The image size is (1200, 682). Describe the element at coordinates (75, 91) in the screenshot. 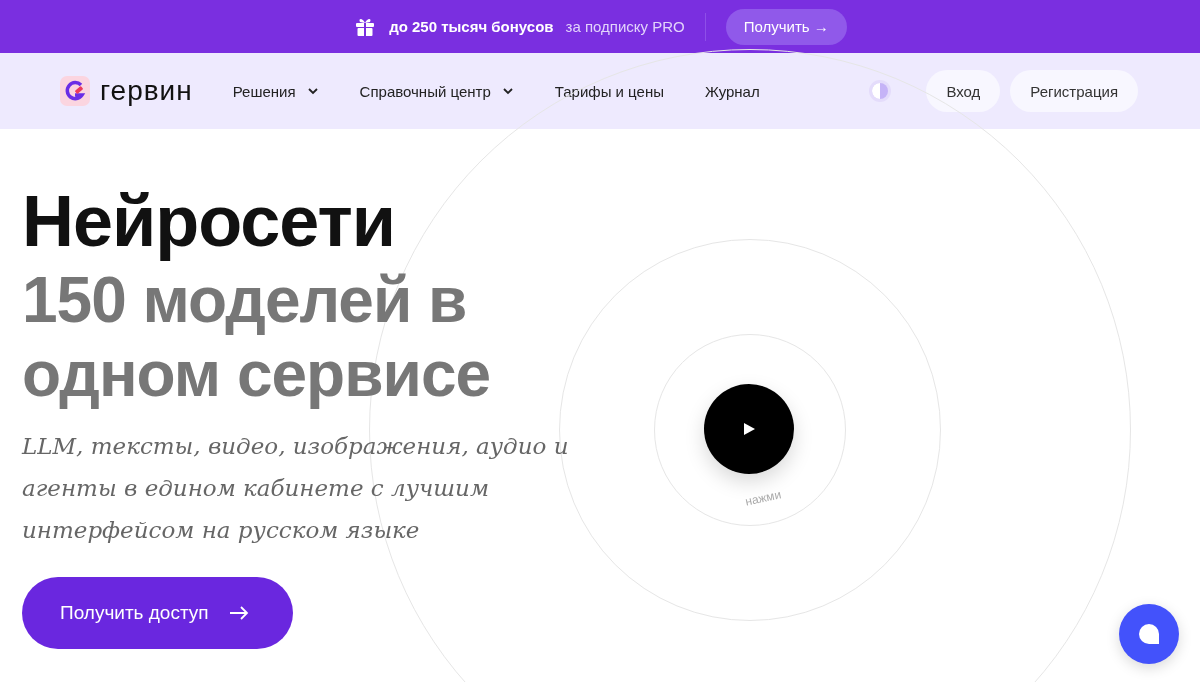

I see `logo-icon` at that location.